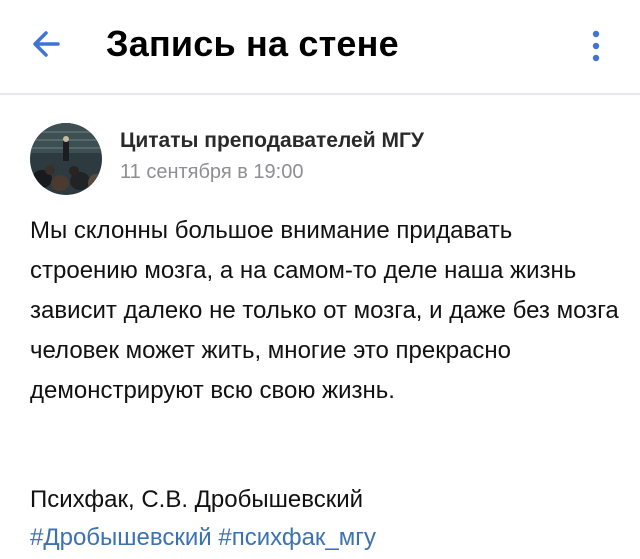 This screenshot has height=559, width=640. I want to click on page-title: Запись на стене, so click(252, 43).